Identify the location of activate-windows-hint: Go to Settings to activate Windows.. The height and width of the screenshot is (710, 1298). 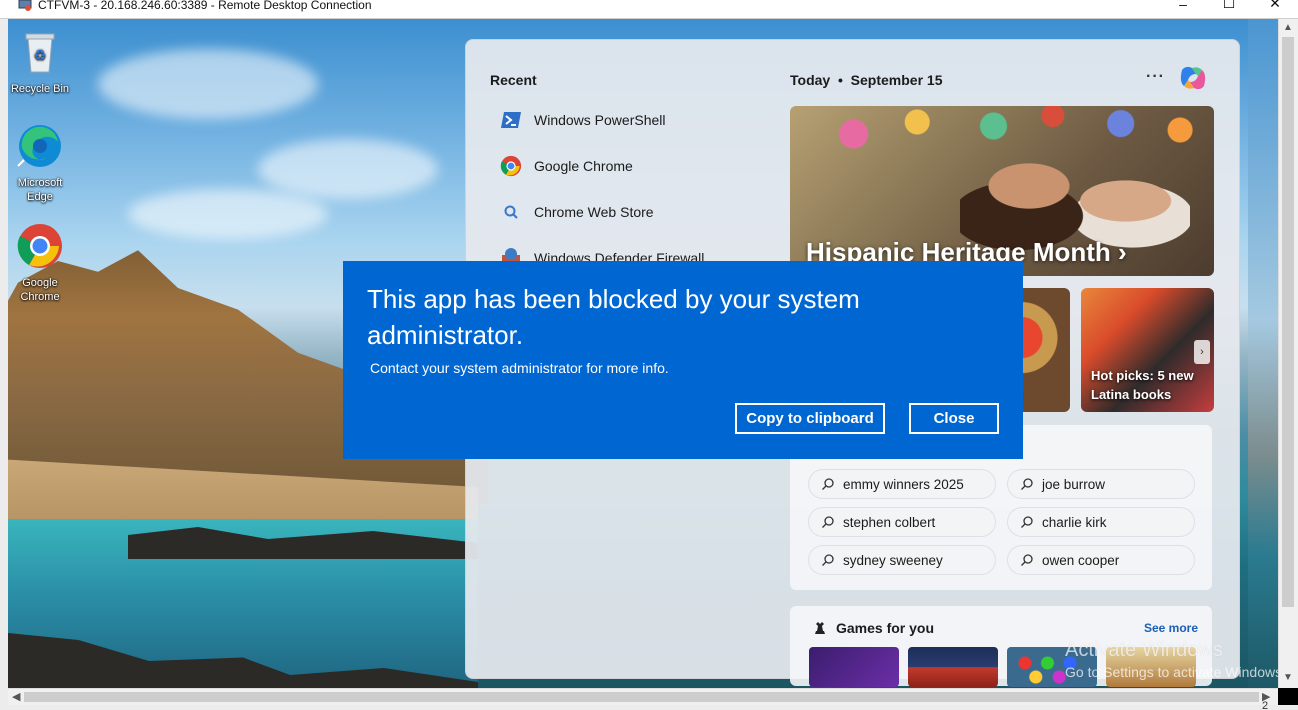
(1175, 672).